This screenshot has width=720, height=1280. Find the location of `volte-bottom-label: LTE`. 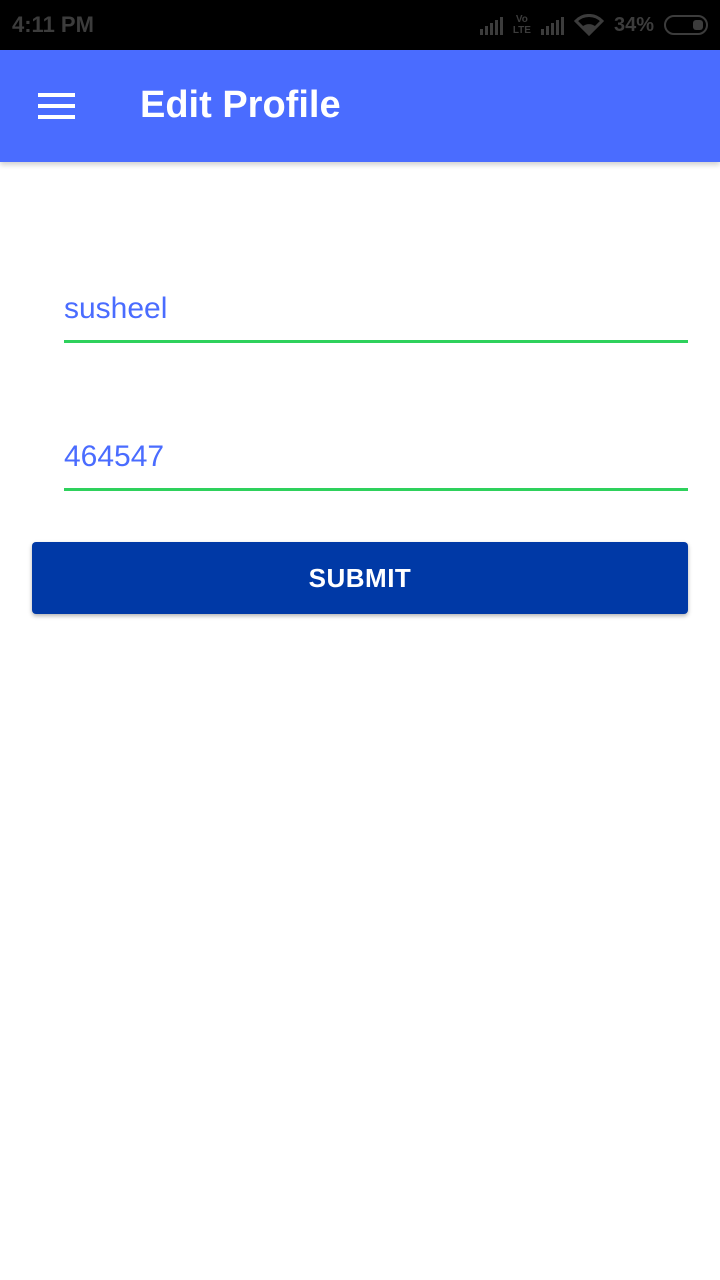

volte-bottom-label: LTE is located at coordinates (521, 30).